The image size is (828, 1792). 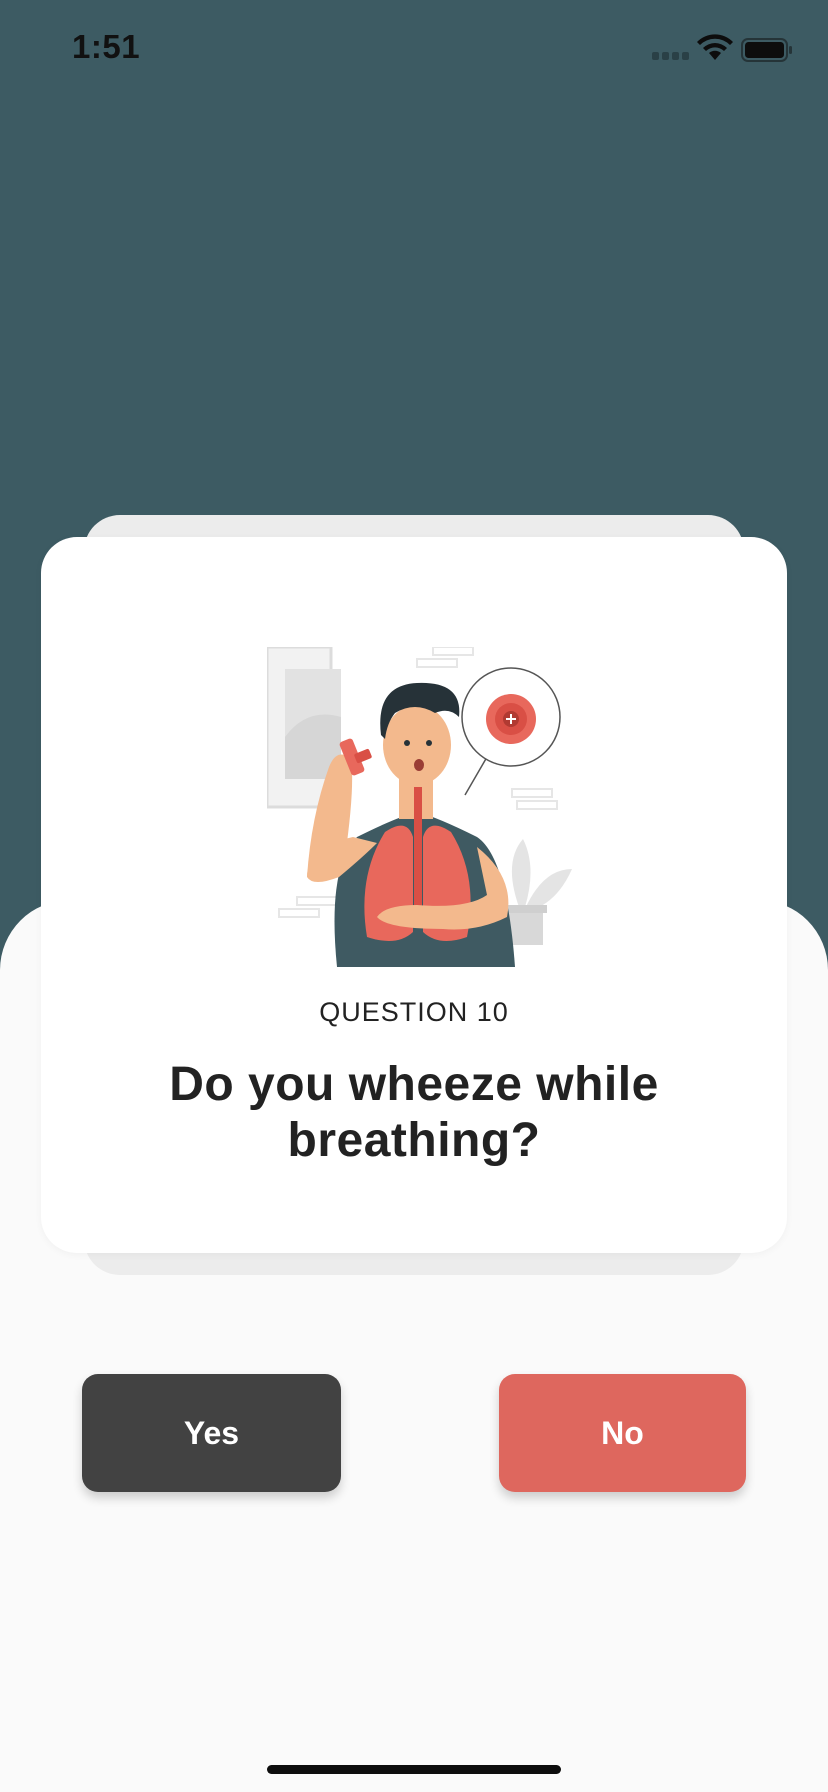 I want to click on no-button: No, so click(x=622, y=1433).